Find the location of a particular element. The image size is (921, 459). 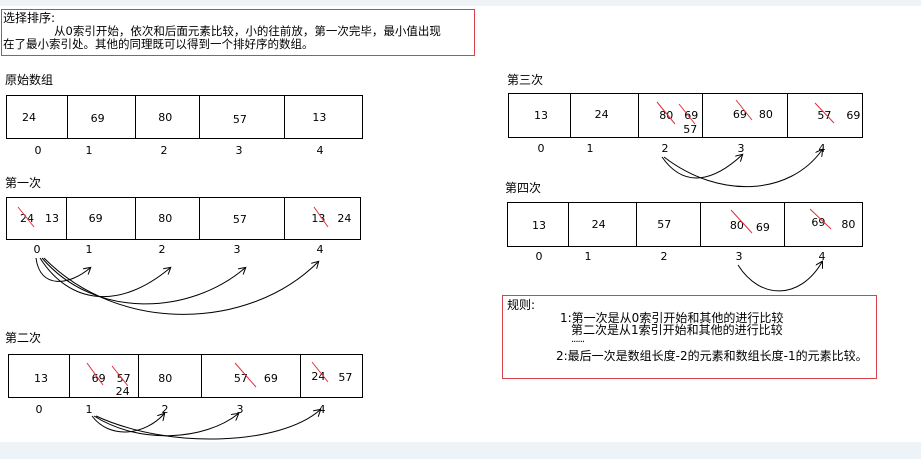

array-cell: 13 24 is located at coordinates (322, 218).